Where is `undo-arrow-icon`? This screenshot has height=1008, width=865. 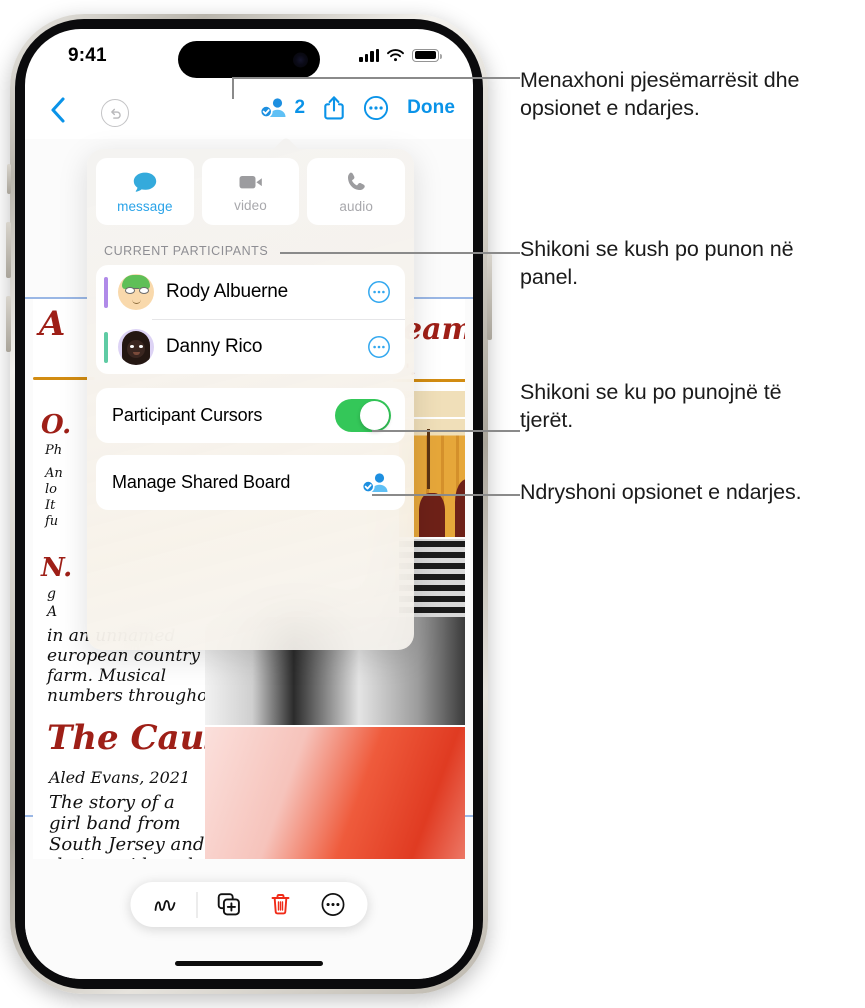
undo-arrow-icon is located at coordinates (115, 113).